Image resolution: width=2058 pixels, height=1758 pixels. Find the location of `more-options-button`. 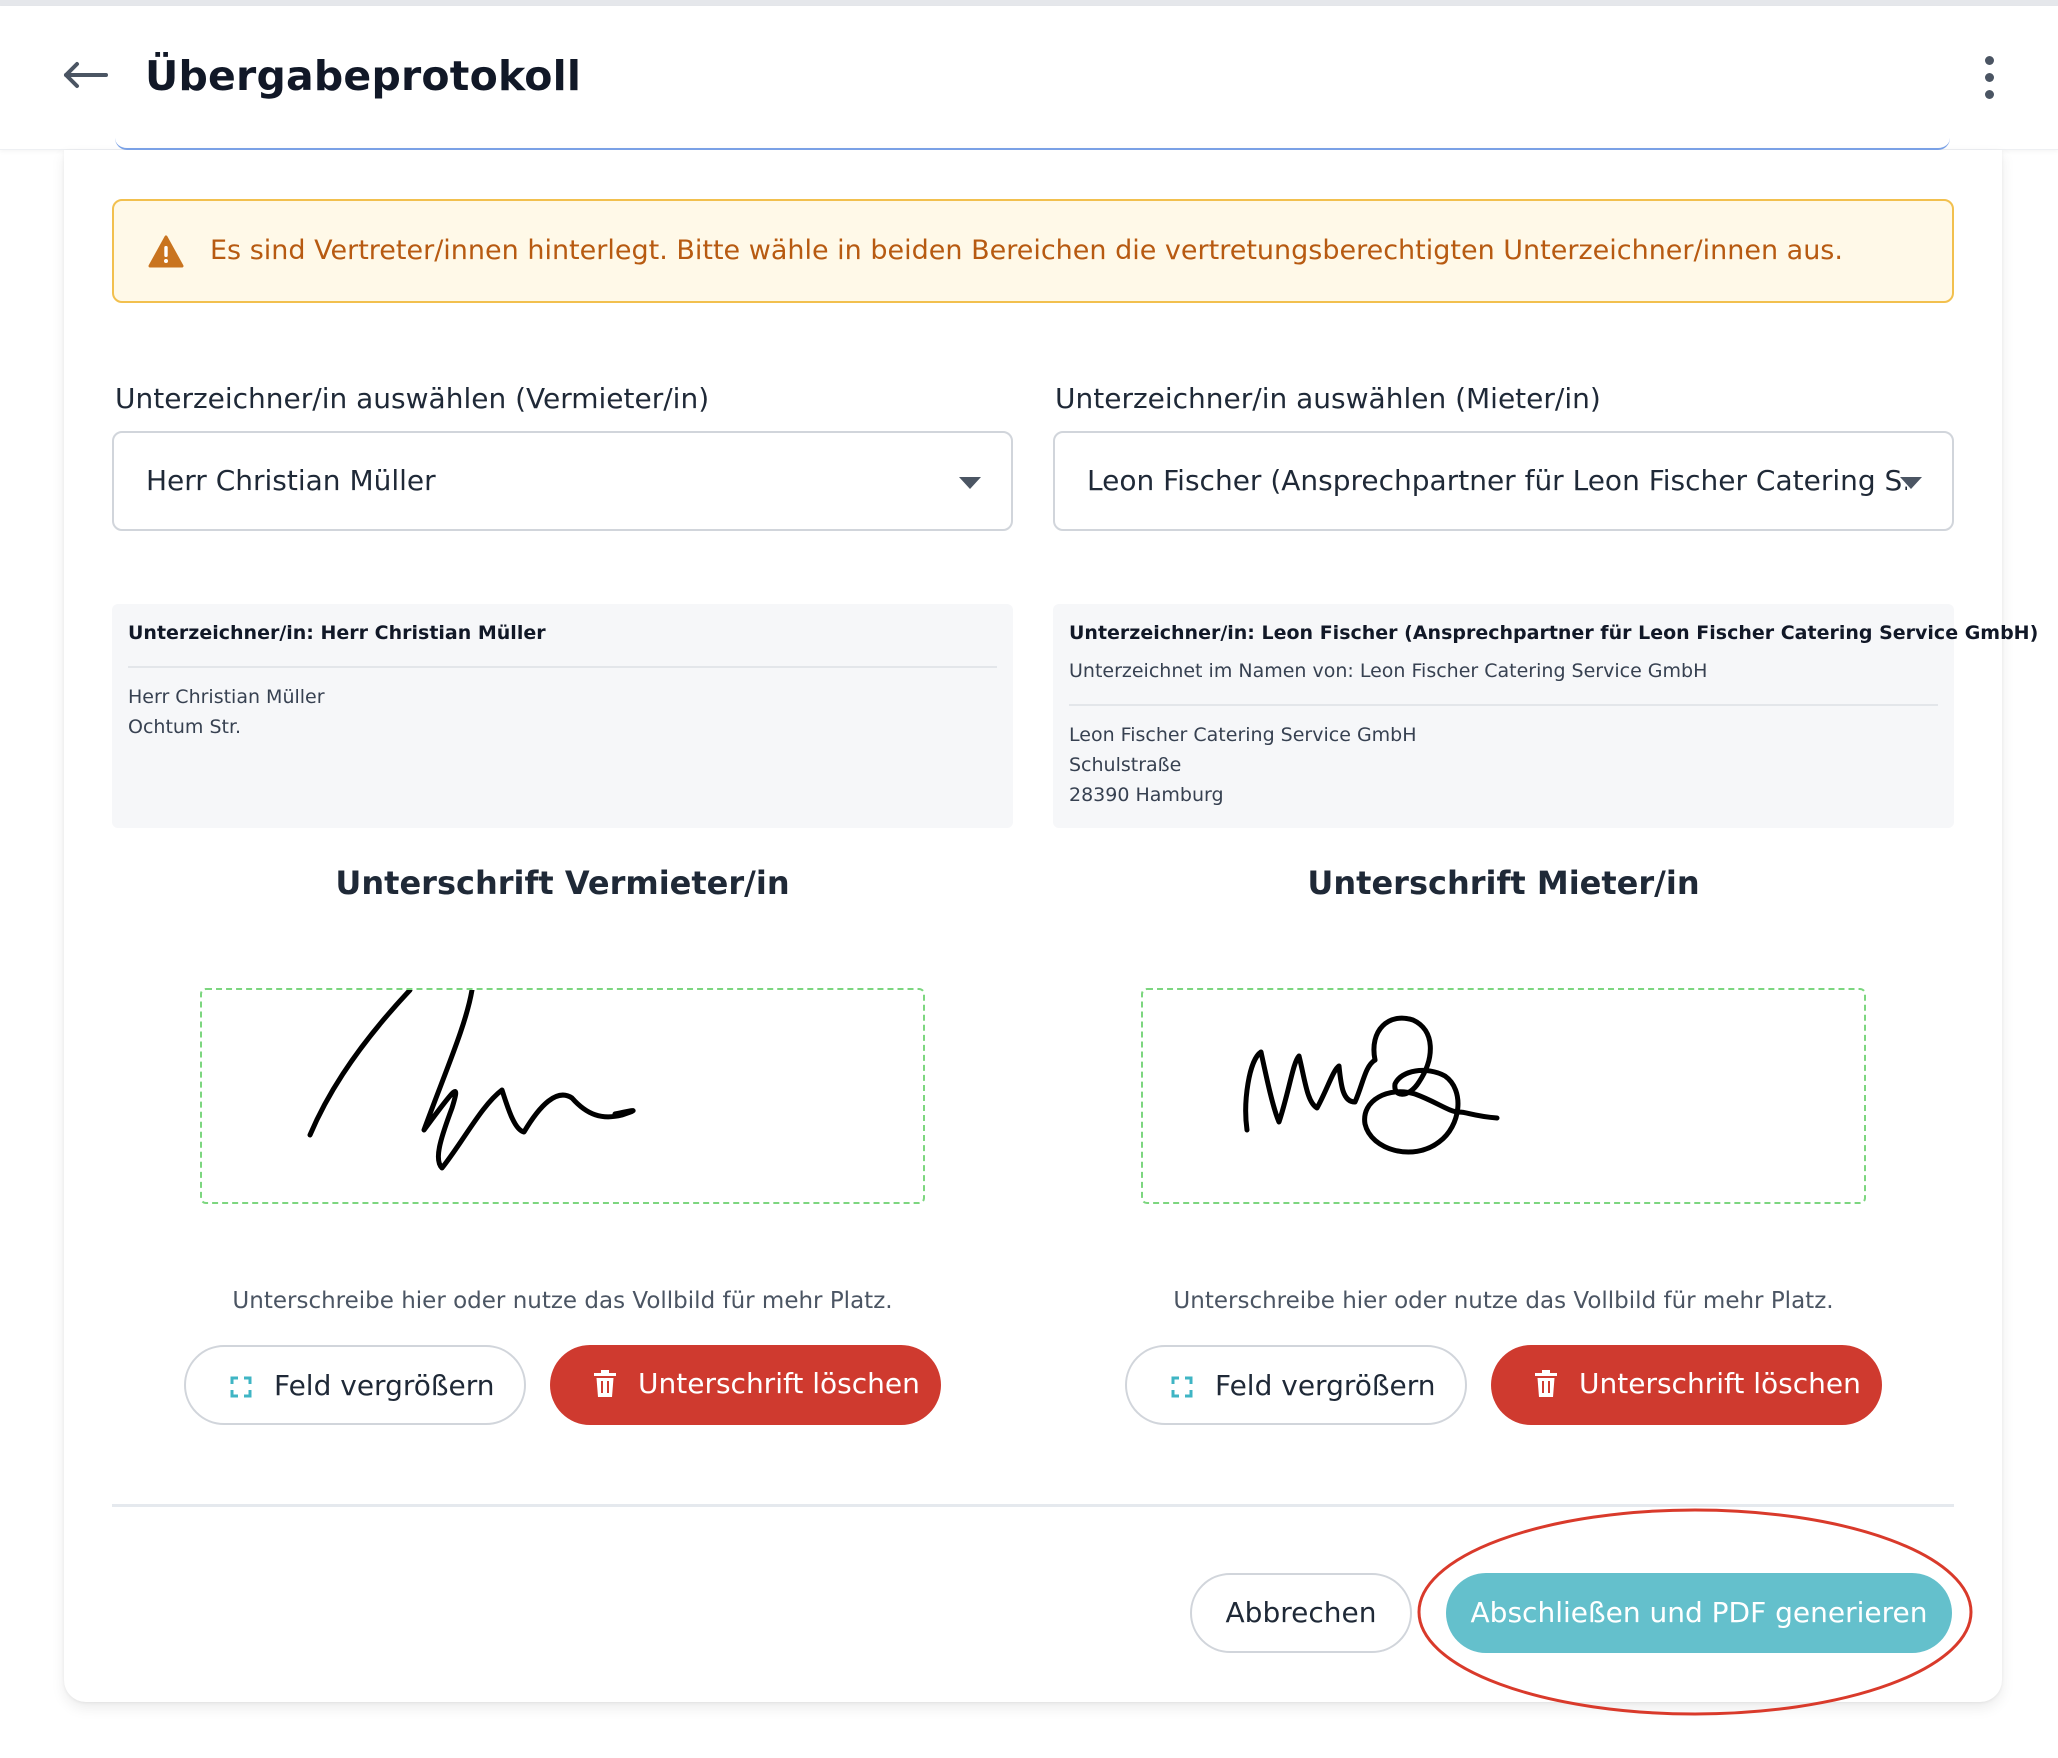

more-options-button is located at coordinates (1989, 81).